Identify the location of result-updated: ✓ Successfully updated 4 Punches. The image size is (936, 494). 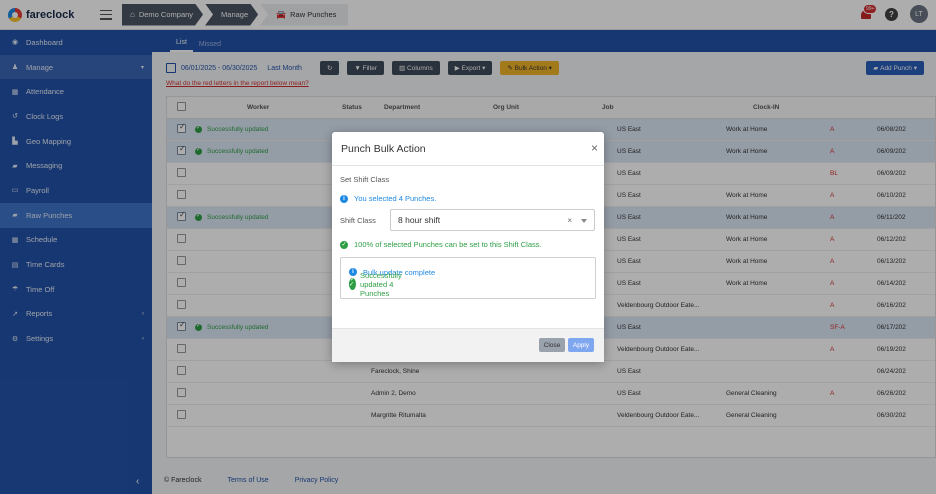
(375, 284).